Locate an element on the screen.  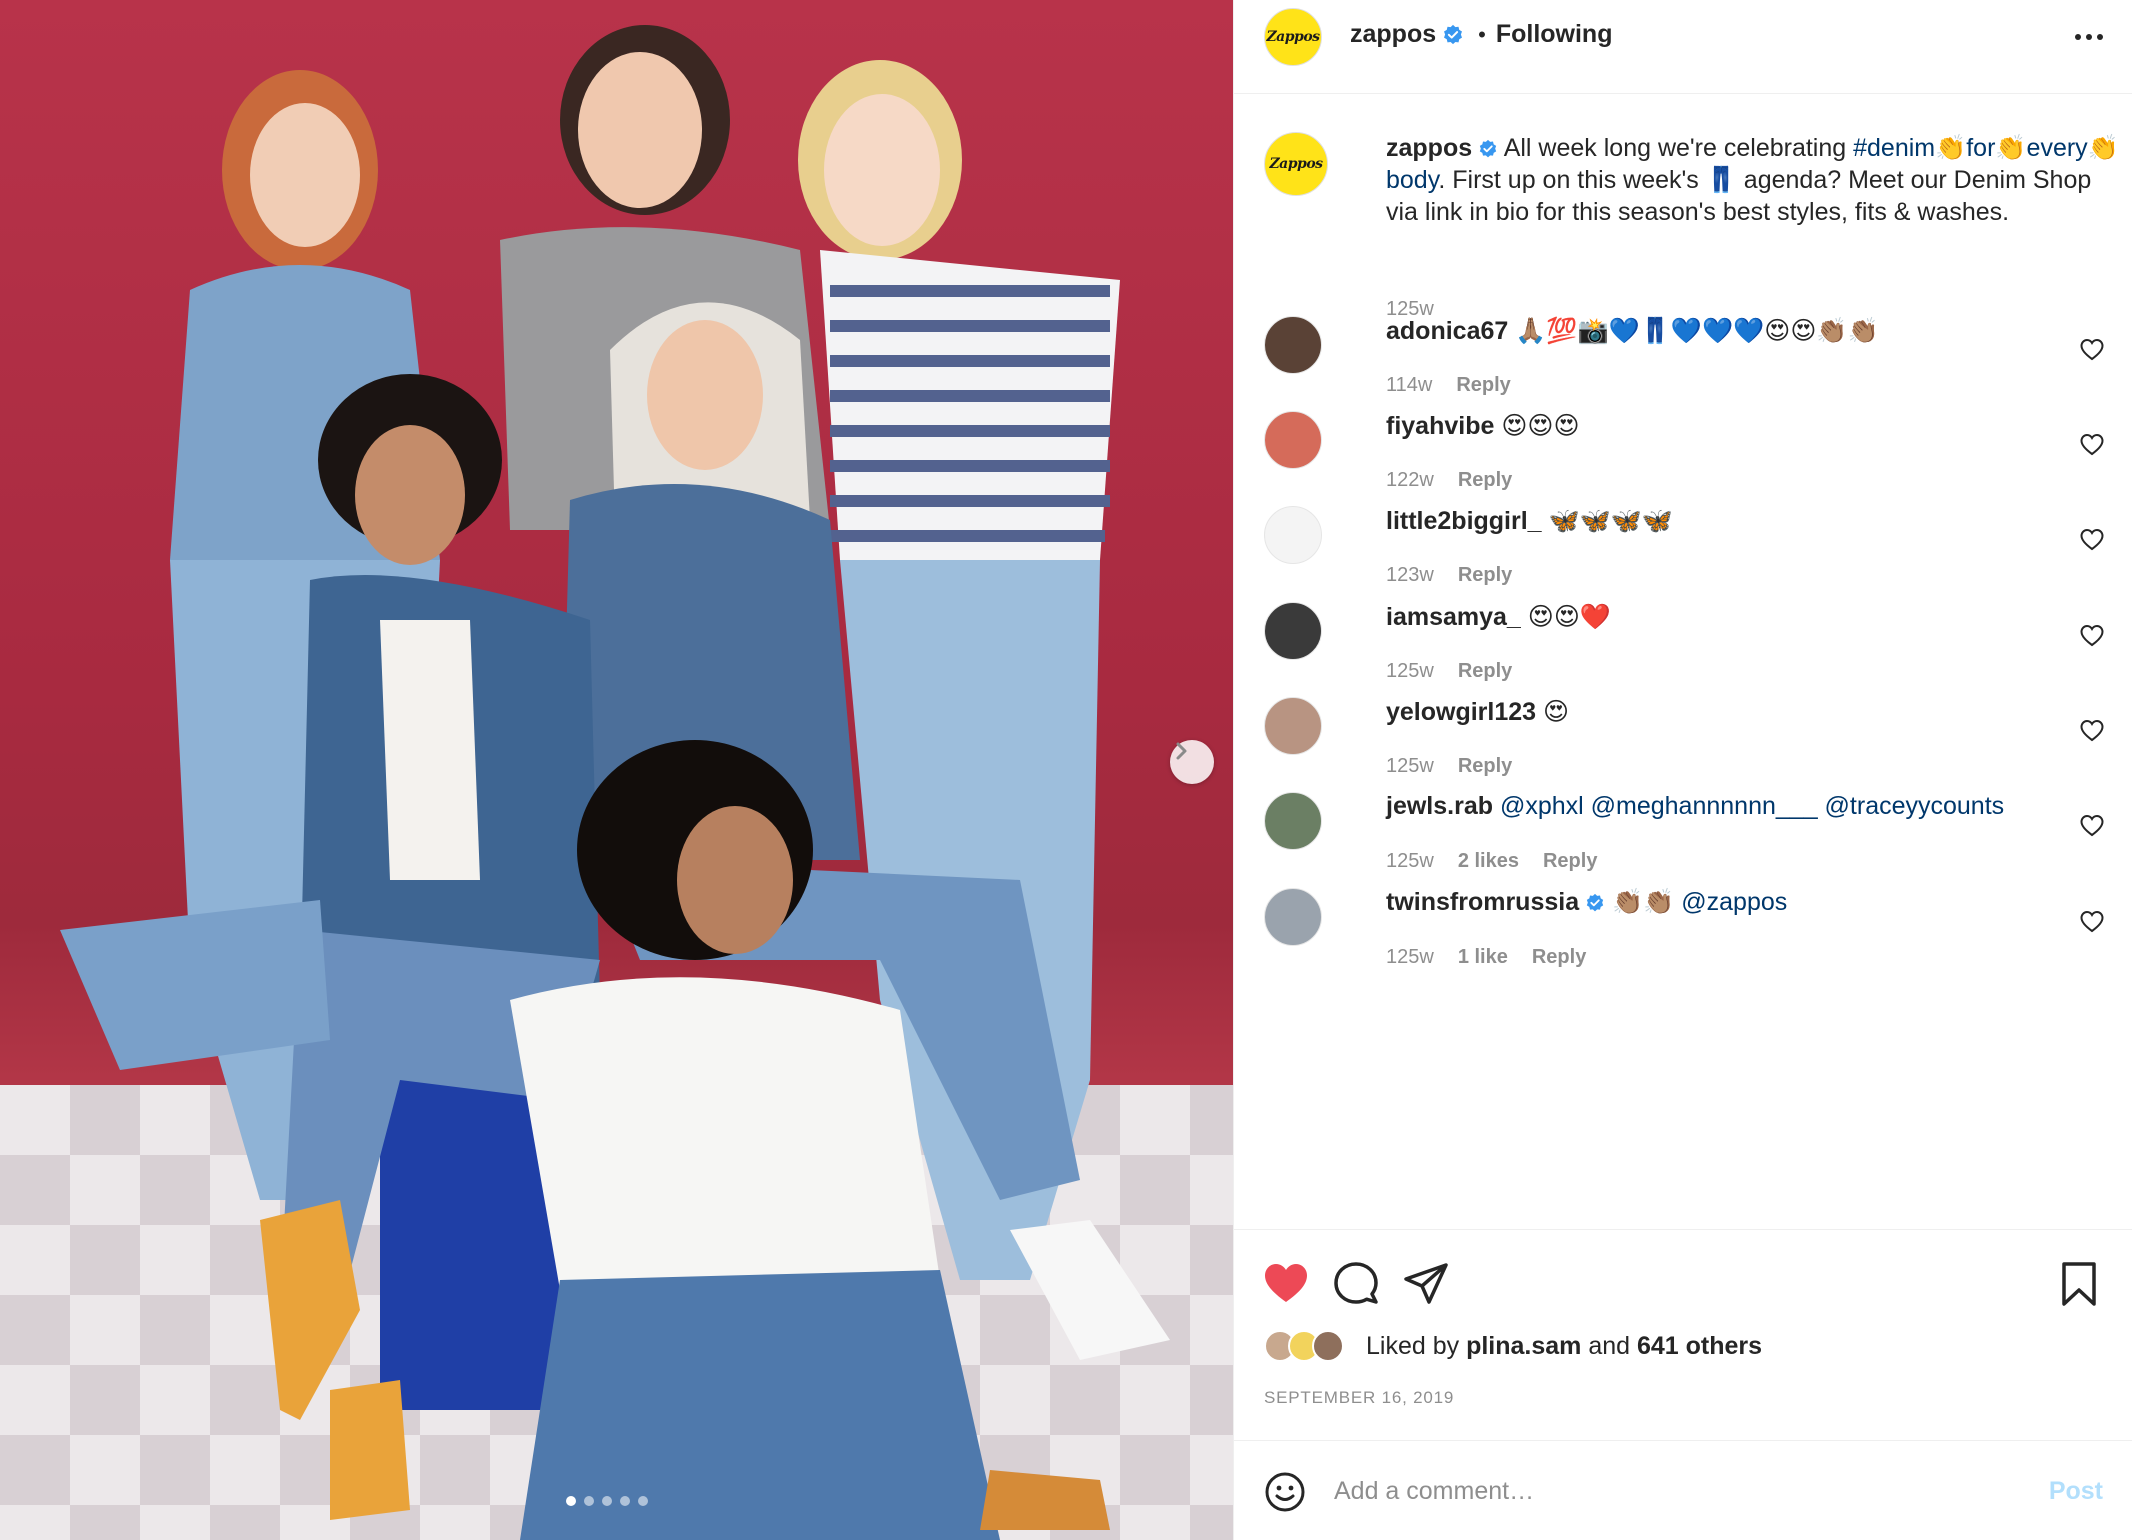
comment-body: 👏🏽👏🏽 @zappos is located at coordinates (1700, 902).